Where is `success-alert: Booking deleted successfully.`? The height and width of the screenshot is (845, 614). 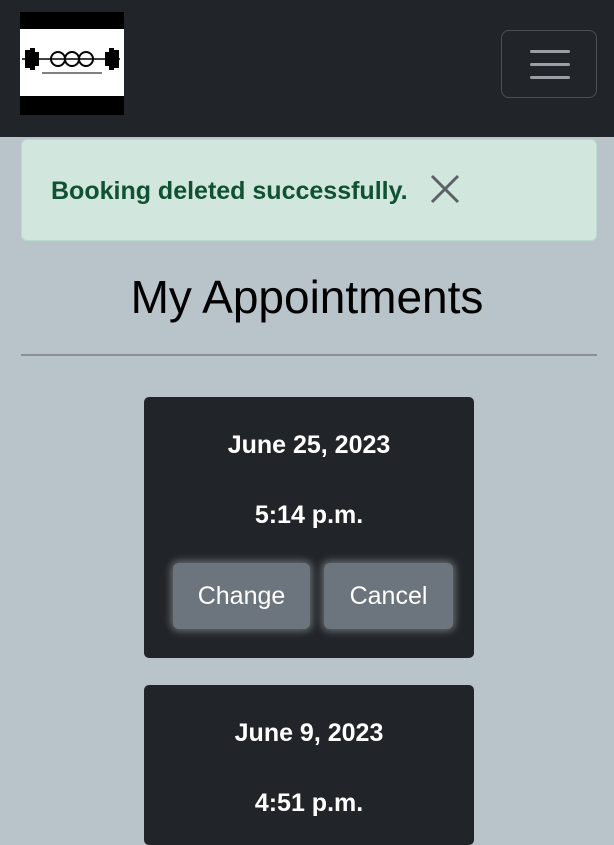
success-alert: Booking deleted successfully. is located at coordinates (309, 190).